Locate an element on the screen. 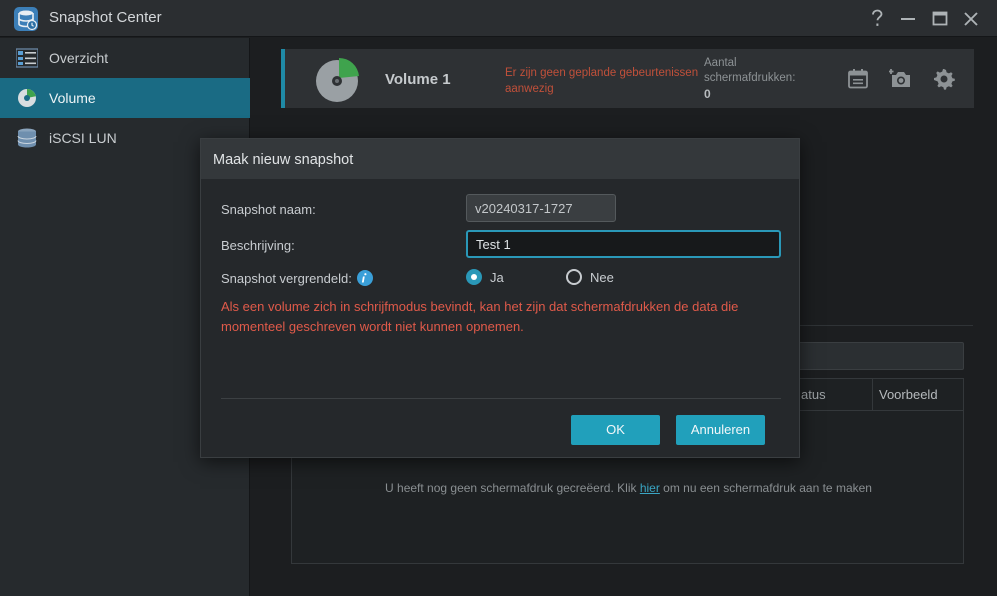 The height and width of the screenshot is (596, 997). help-icon is located at coordinates (877, 19).